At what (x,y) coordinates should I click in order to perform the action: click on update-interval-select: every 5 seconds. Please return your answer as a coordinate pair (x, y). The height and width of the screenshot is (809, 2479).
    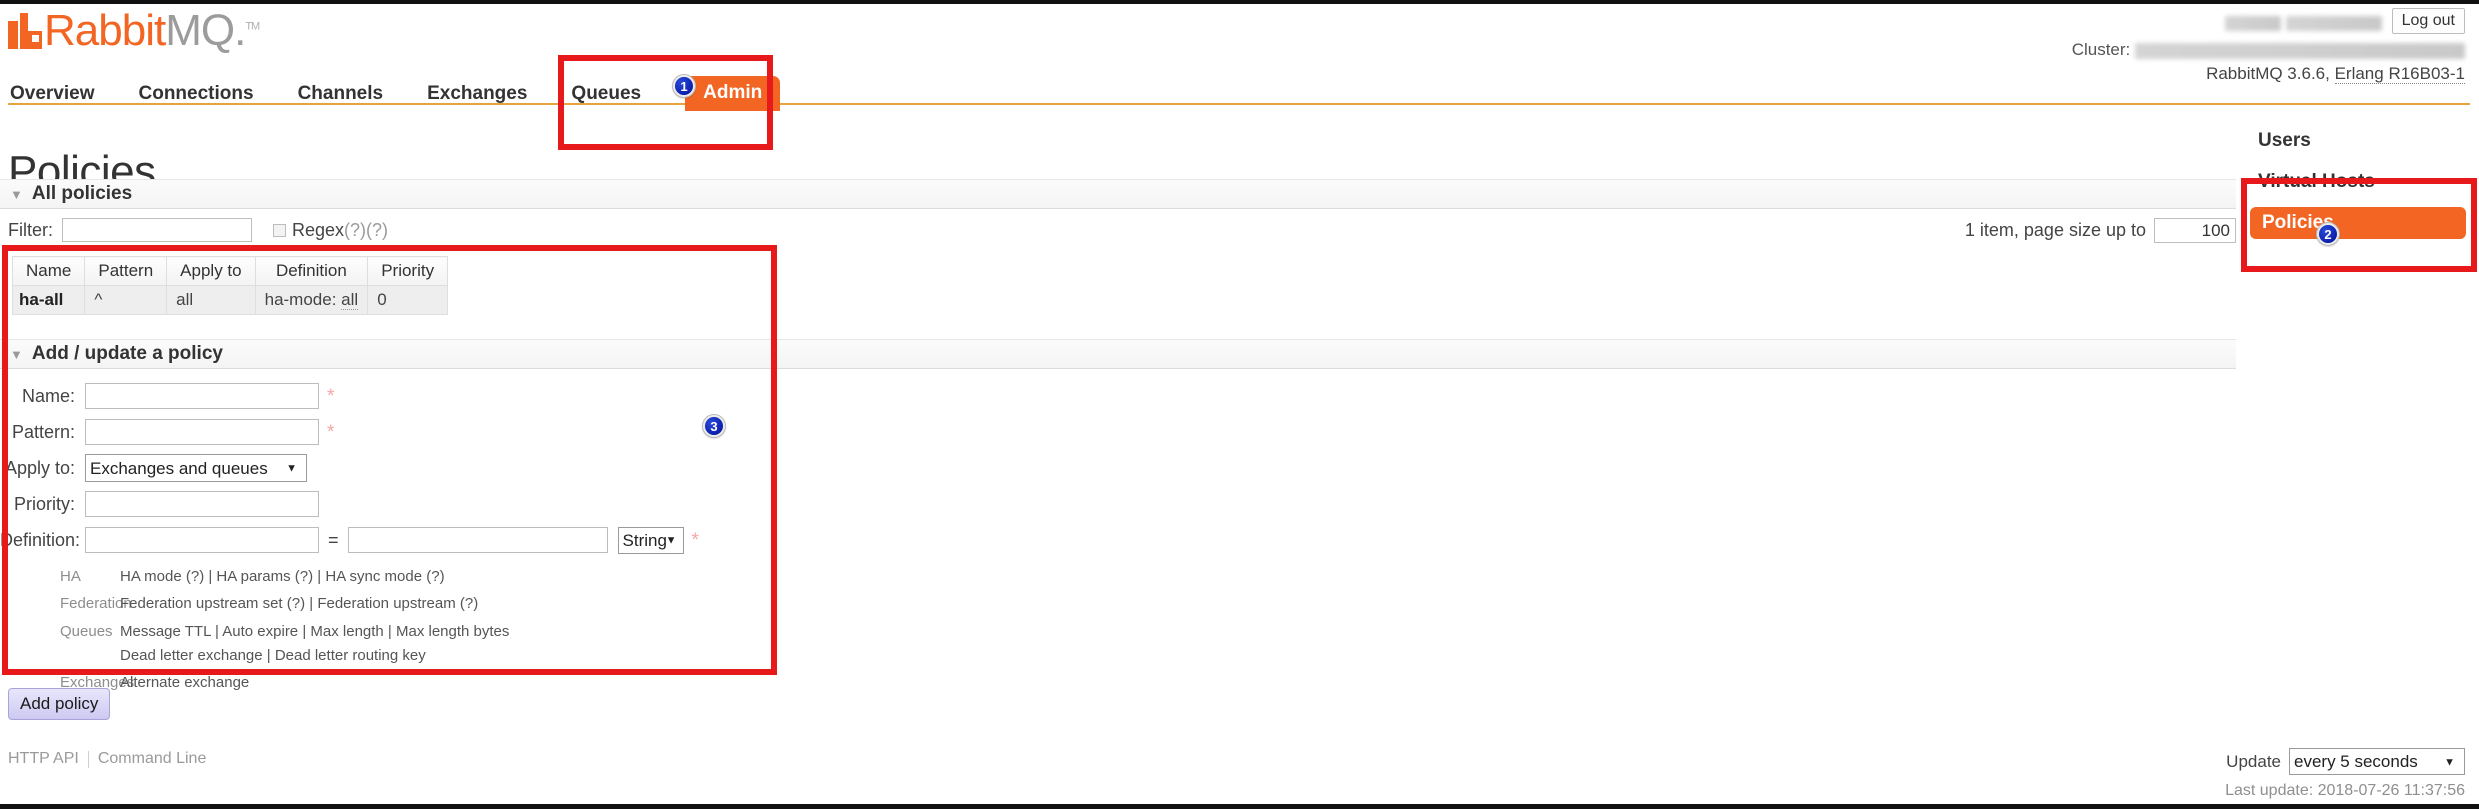
    Looking at the image, I should click on (2377, 761).